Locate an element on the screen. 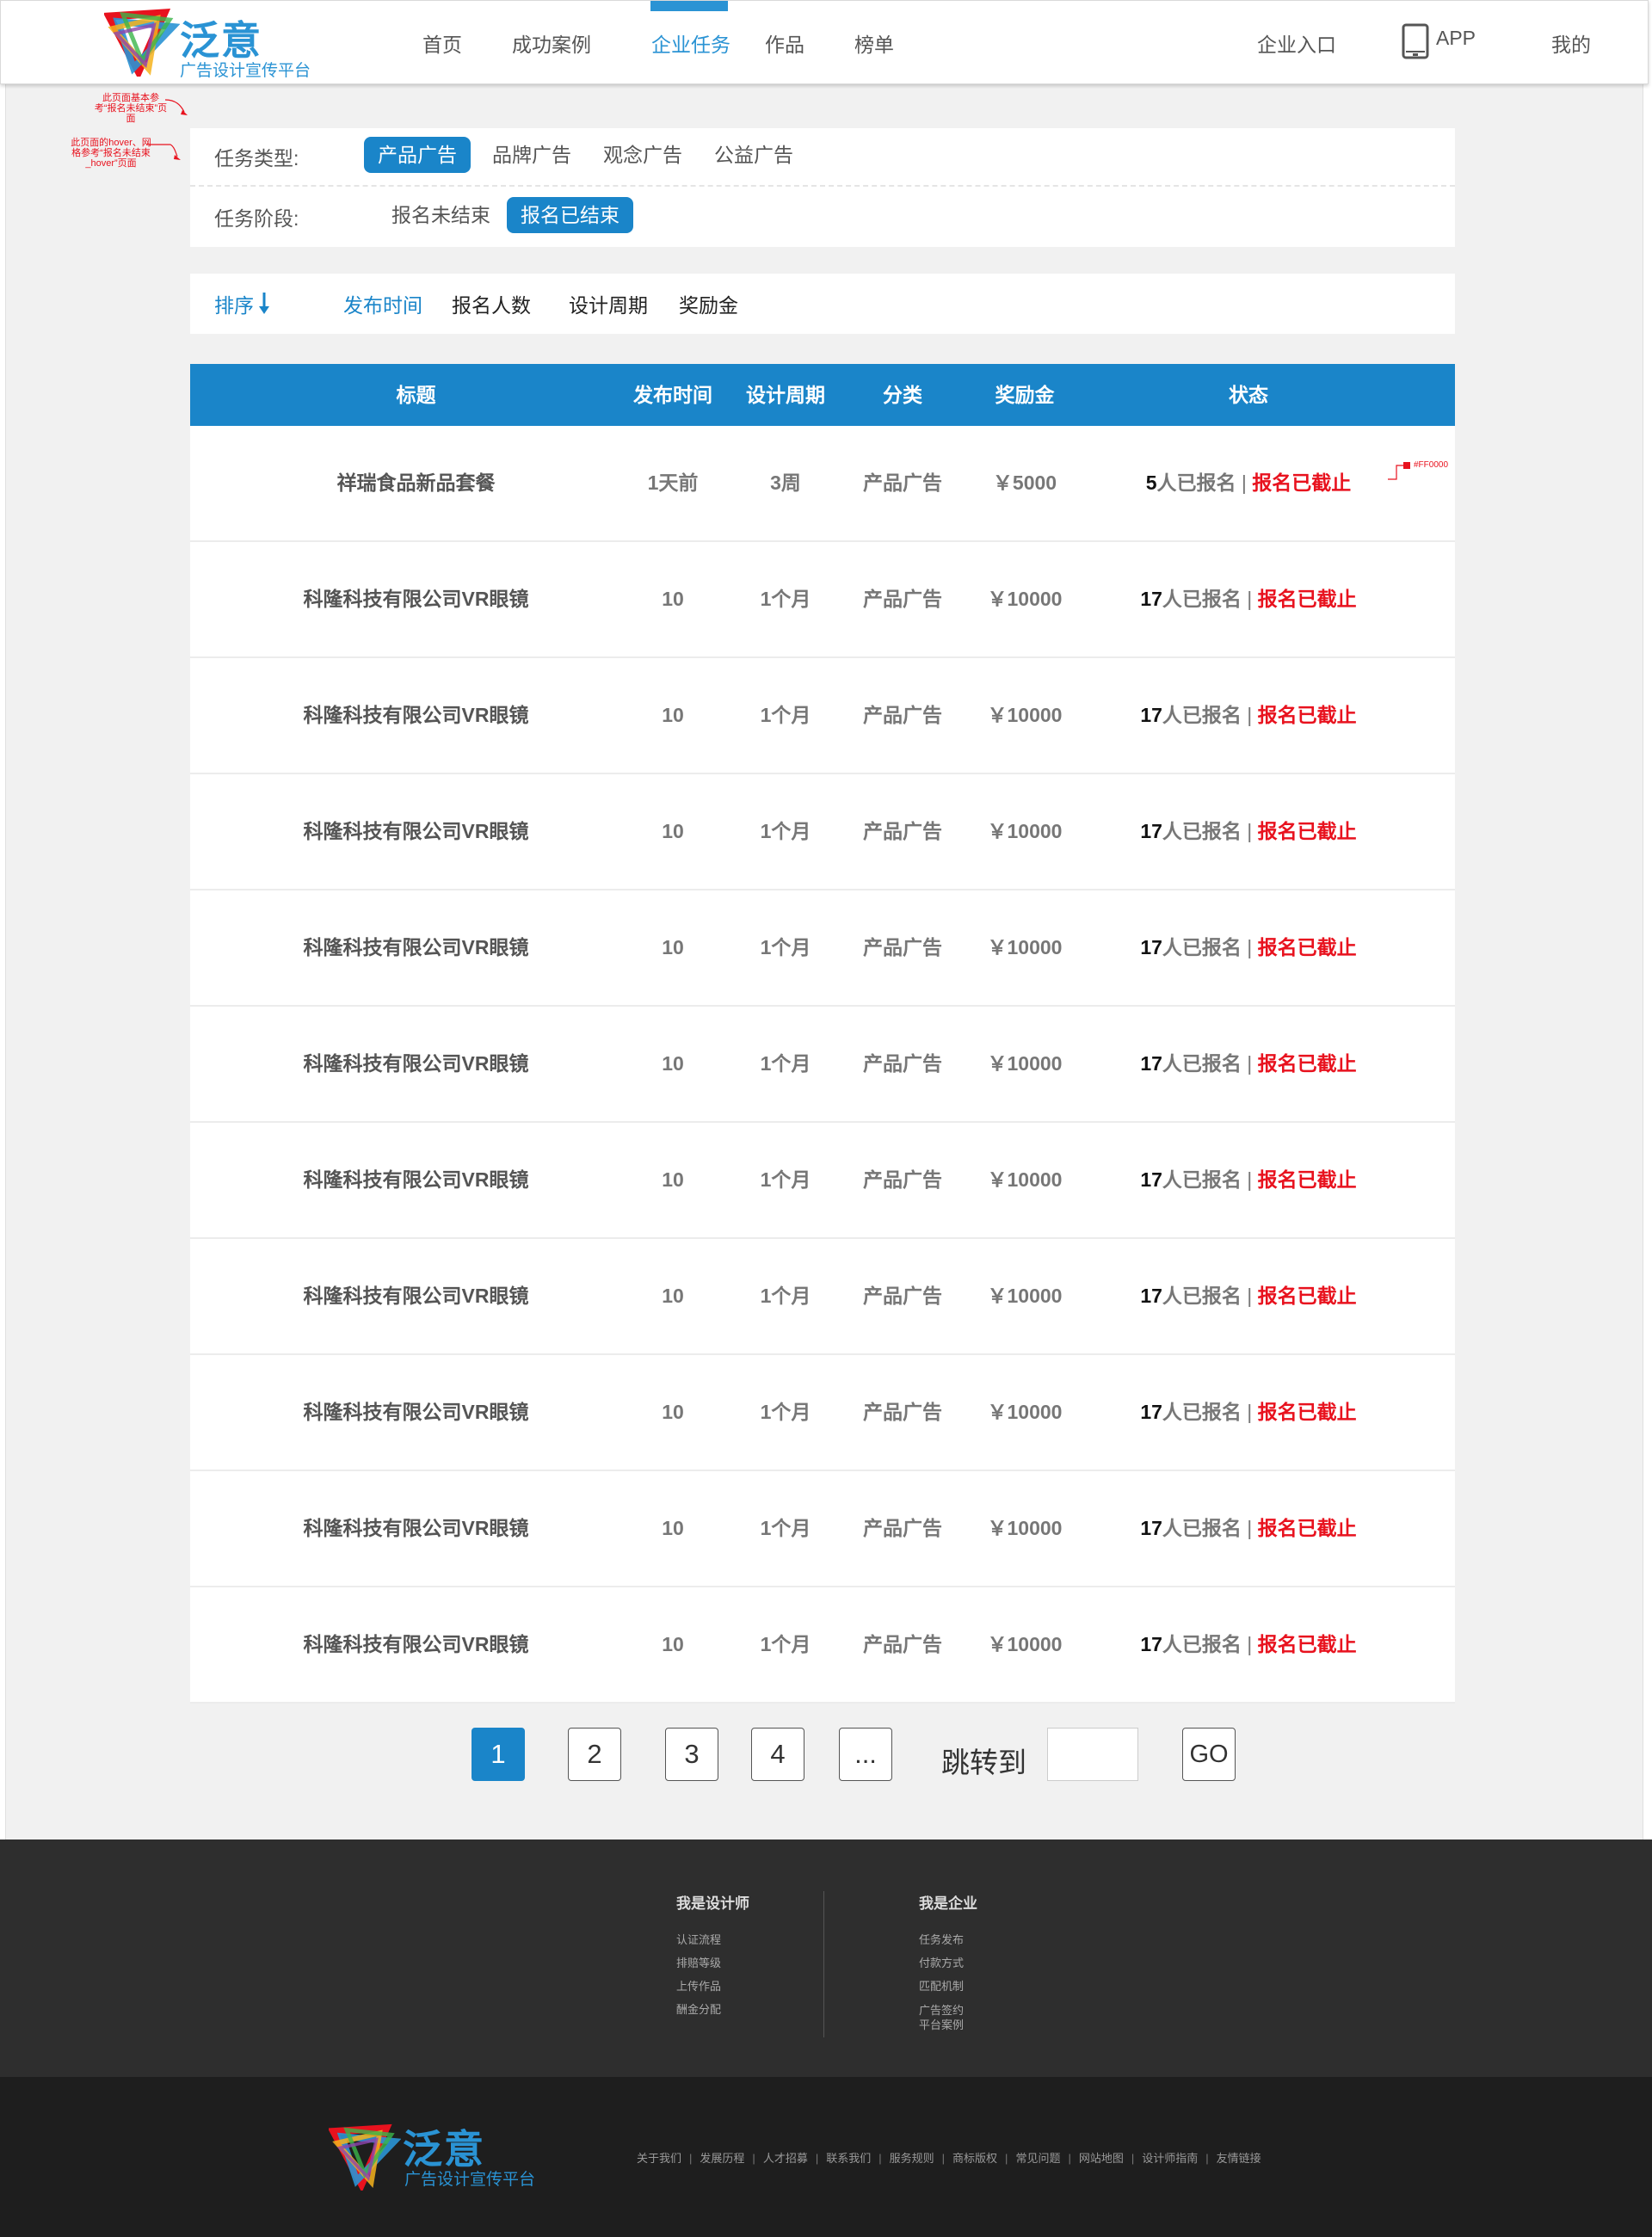  footer-company-link: 匹配机制 is located at coordinates (948, 1986).